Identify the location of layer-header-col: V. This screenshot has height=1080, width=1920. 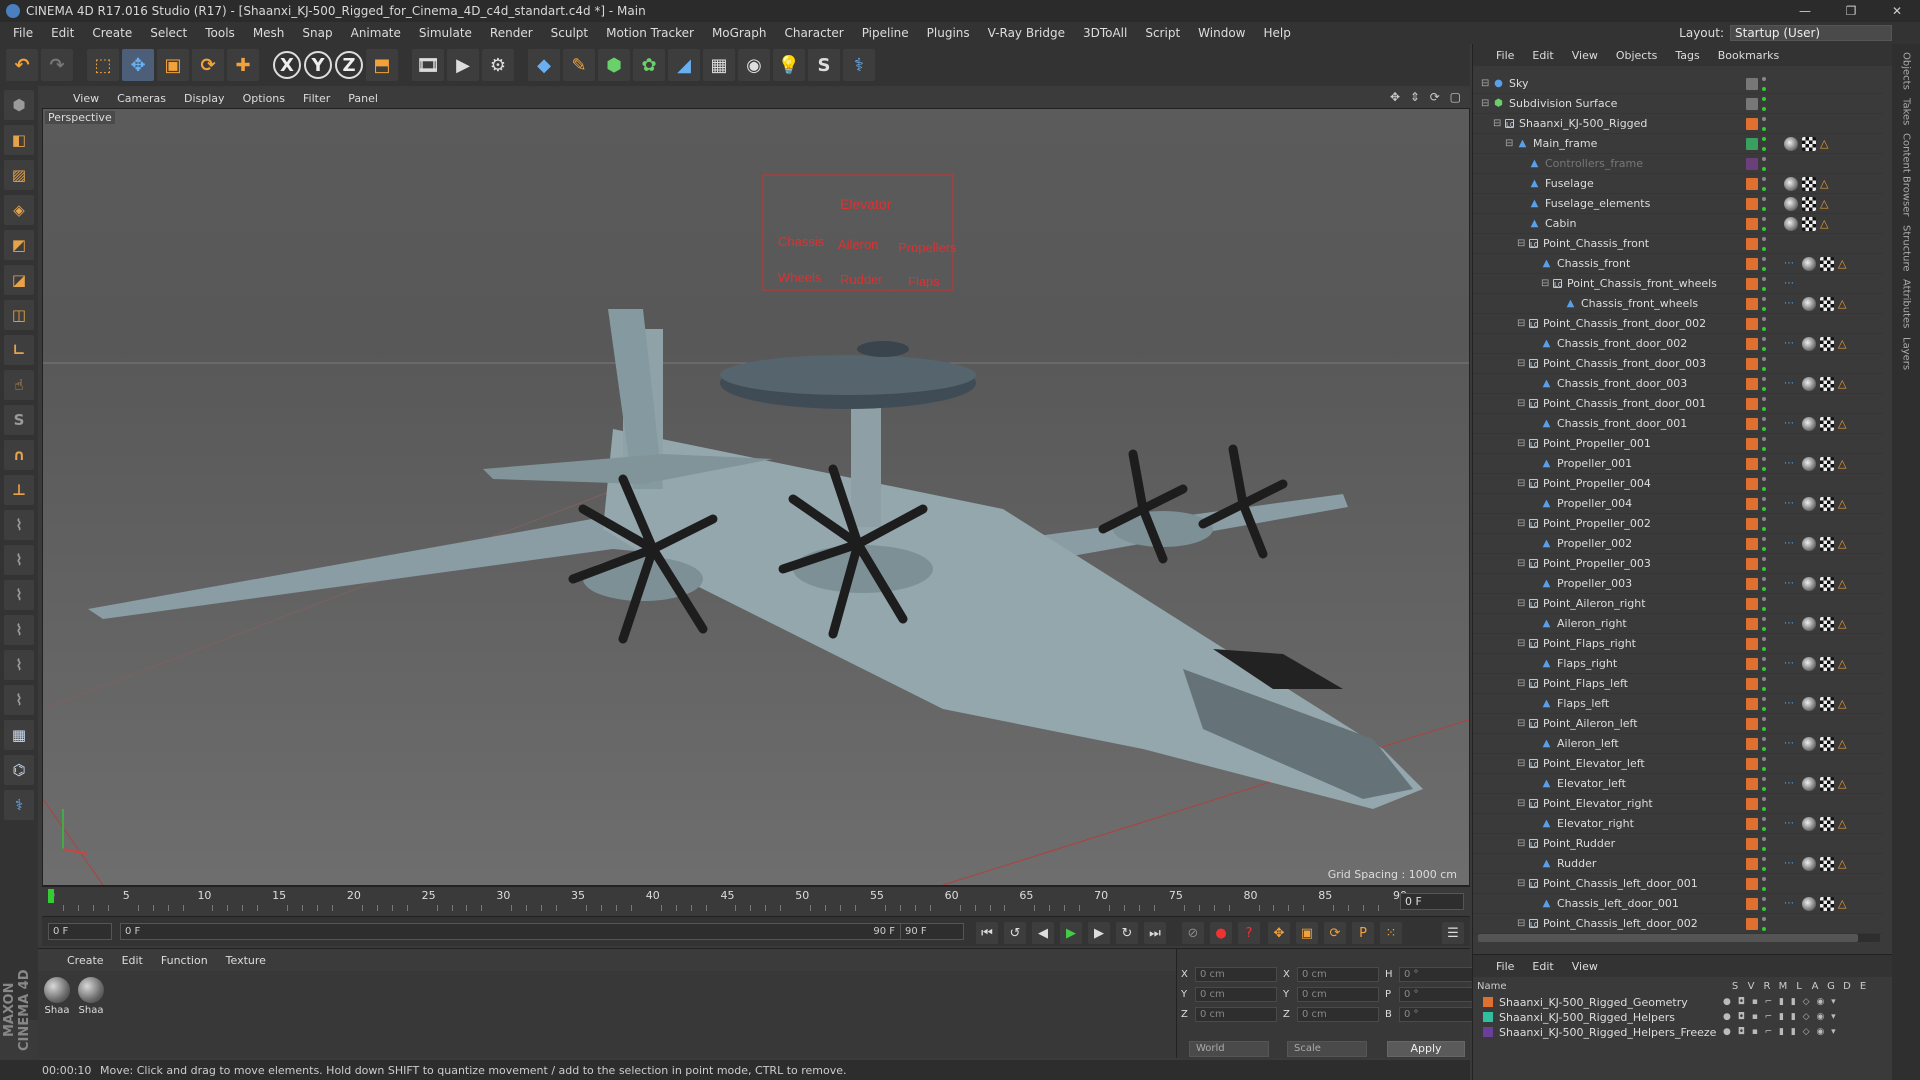
(1751, 986).